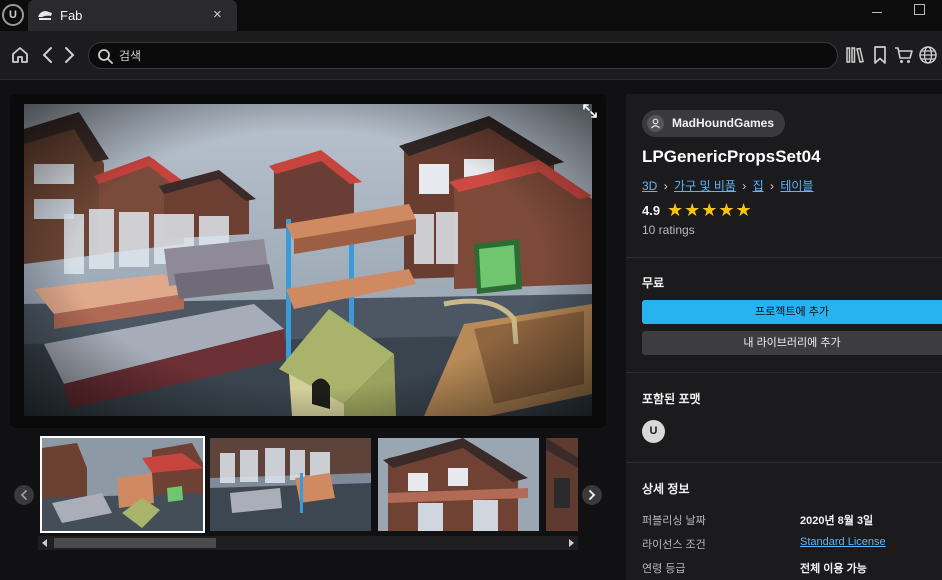 The height and width of the screenshot is (580, 942). I want to click on chevron-left-icon, so click(24, 495).